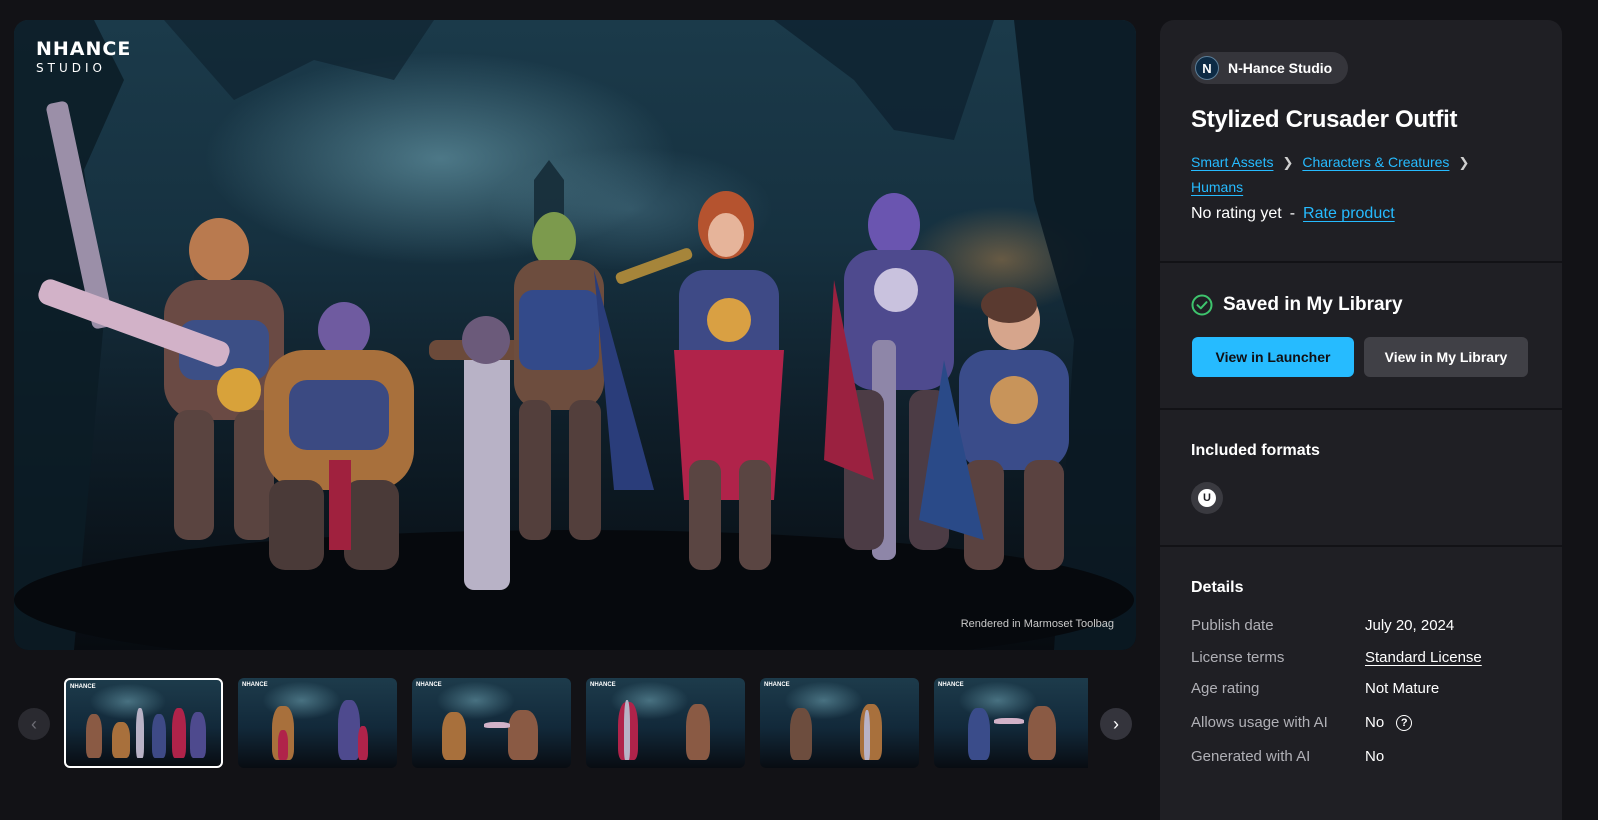  What do you see at coordinates (1037, 624) in the screenshot?
I see `render-credit: Rendered in Marmoset Toolbag` at bounding box center [1037, 624].